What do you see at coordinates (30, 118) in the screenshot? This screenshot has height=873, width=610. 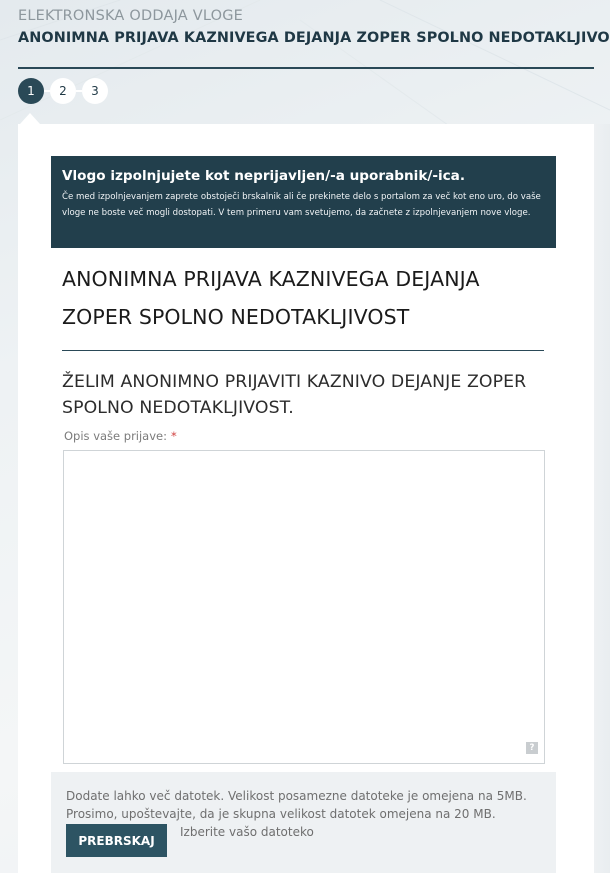 I see `active-step-pointer` at bounding box center [30, 118].